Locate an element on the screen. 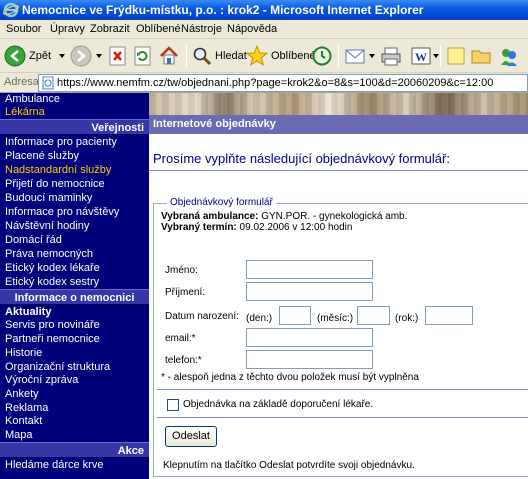  referral-checkbox-label: Objednávka na základě doporučení lékaře. is located at coordinates (278, 404).